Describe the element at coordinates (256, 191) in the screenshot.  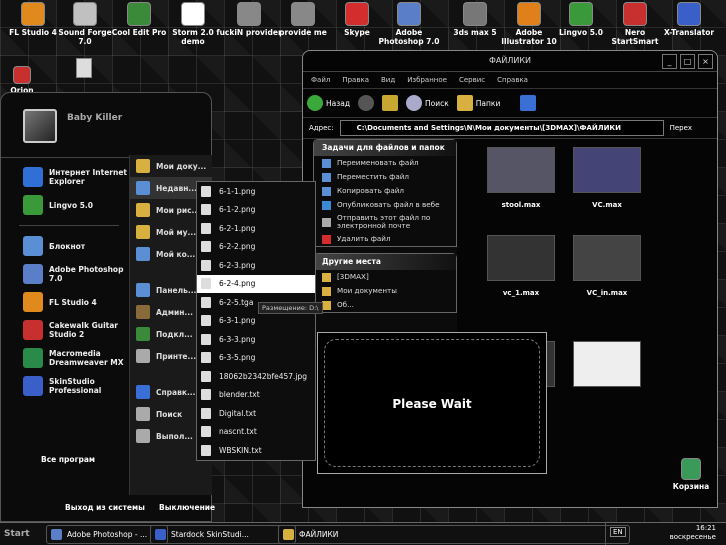
I see `recent-document-item: 6-1-1.png` at that location.